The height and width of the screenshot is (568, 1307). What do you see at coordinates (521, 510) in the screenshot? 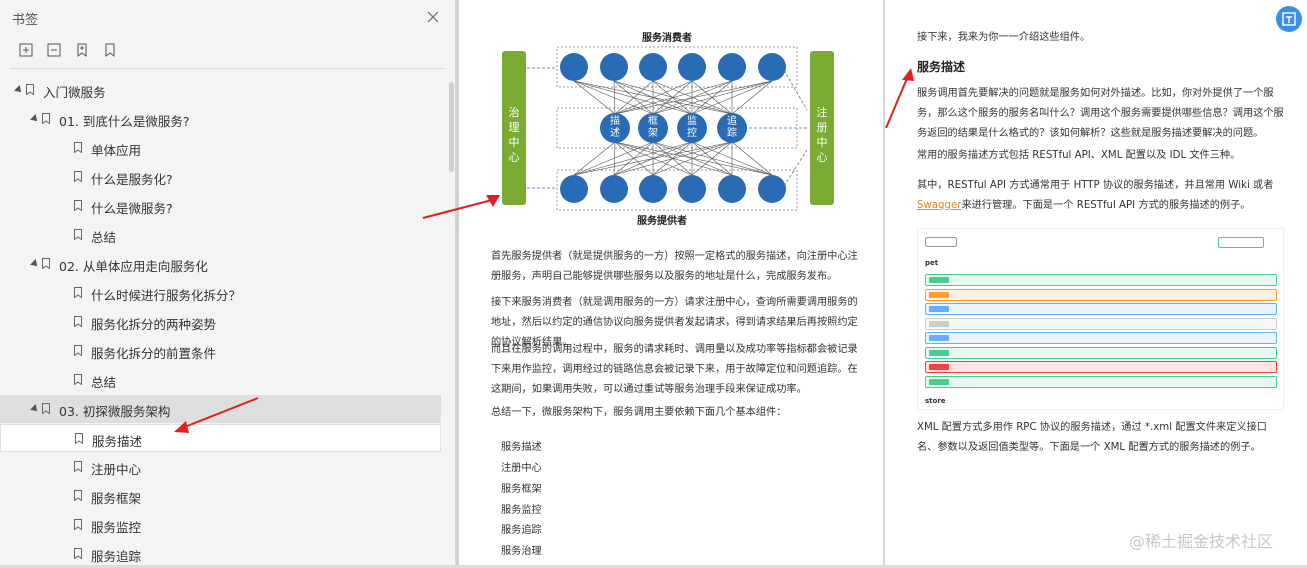
I see `list-item: 服务监控` at bounding box center [521, 510].